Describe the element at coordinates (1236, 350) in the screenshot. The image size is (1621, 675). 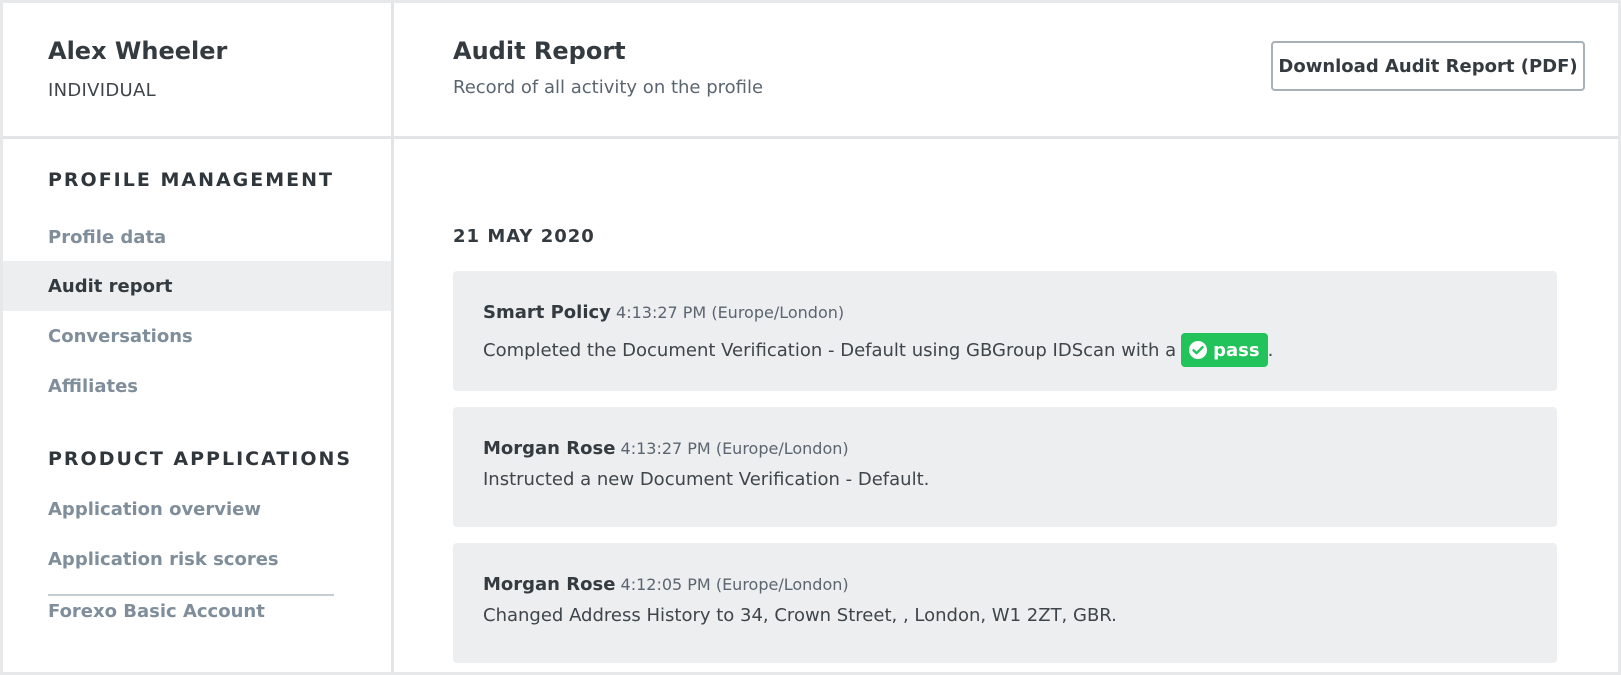
I see `pass-badge-label: pass` at that location.